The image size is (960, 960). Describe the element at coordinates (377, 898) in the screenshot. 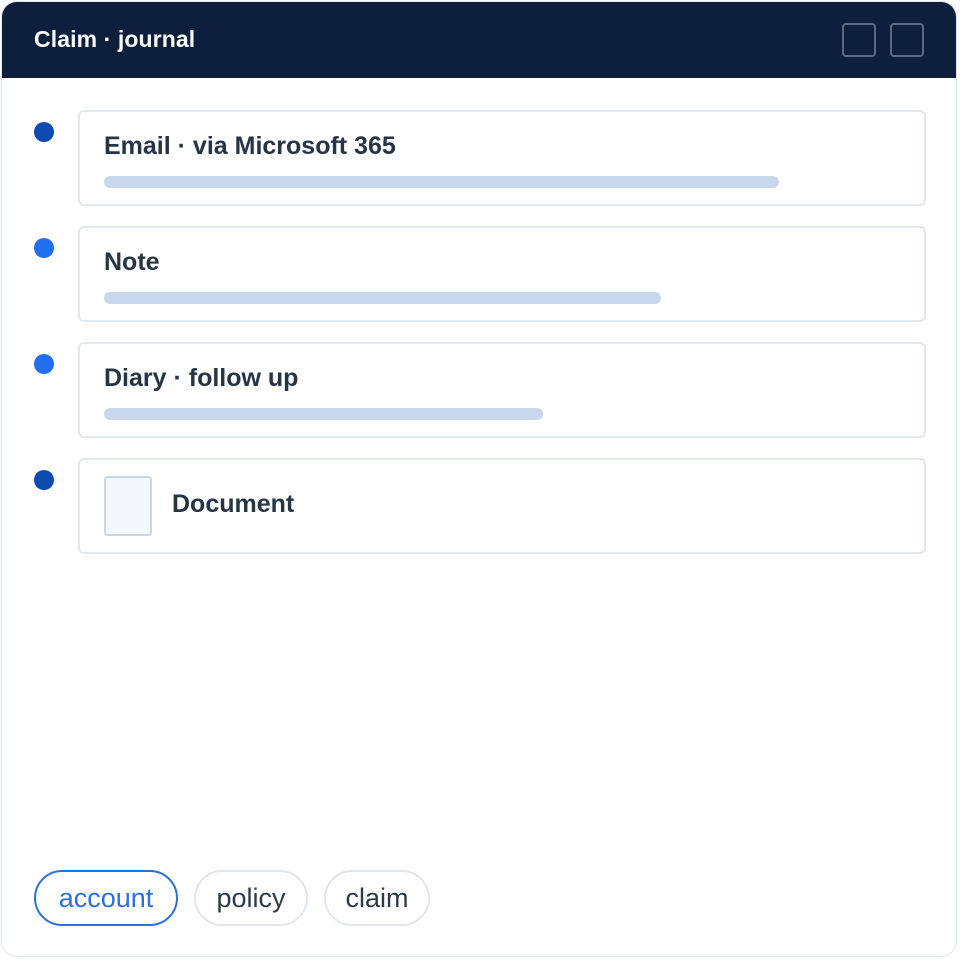

I see `chip-claim: claim` at that location.